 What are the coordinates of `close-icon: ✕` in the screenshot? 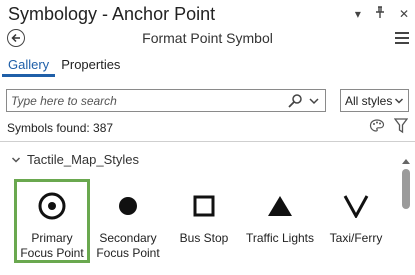 It's located at (404, 14).